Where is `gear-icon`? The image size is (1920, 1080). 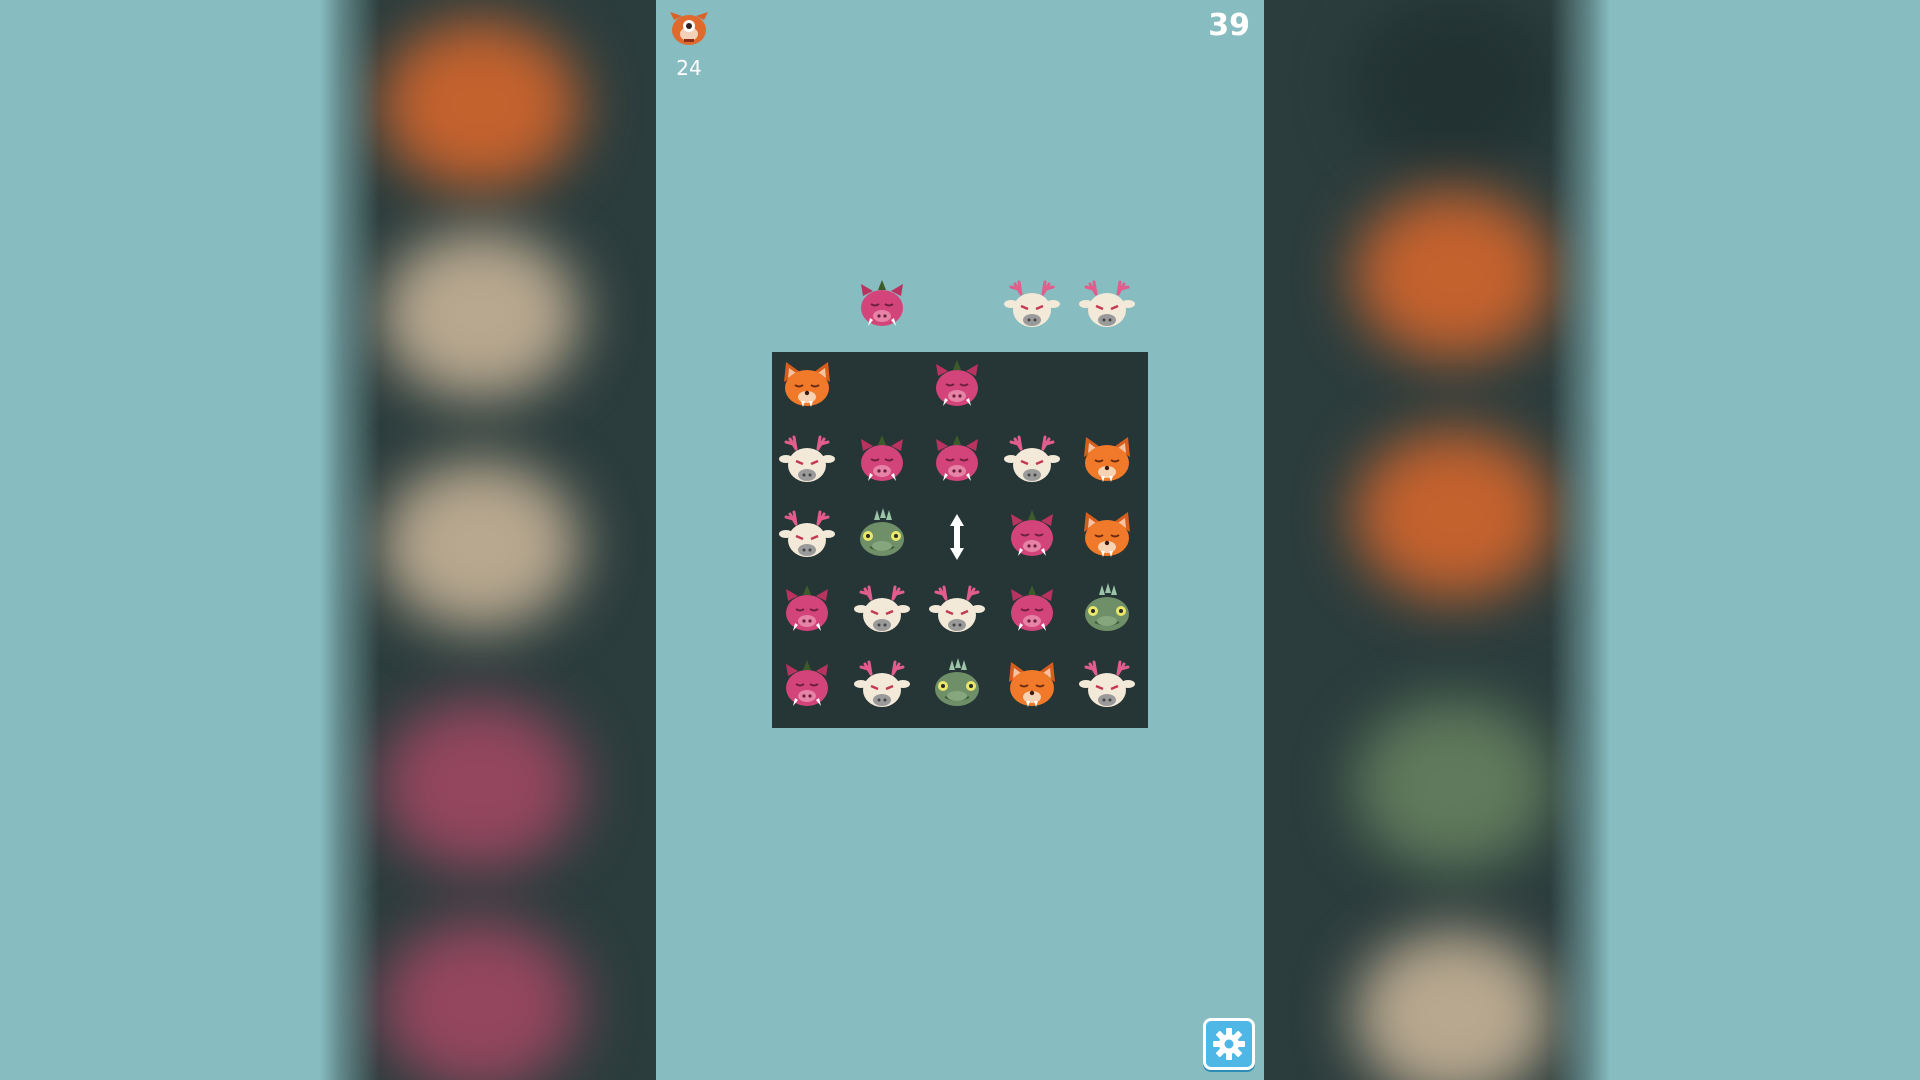 gear-icon is located at coordinates (1229, 1044).